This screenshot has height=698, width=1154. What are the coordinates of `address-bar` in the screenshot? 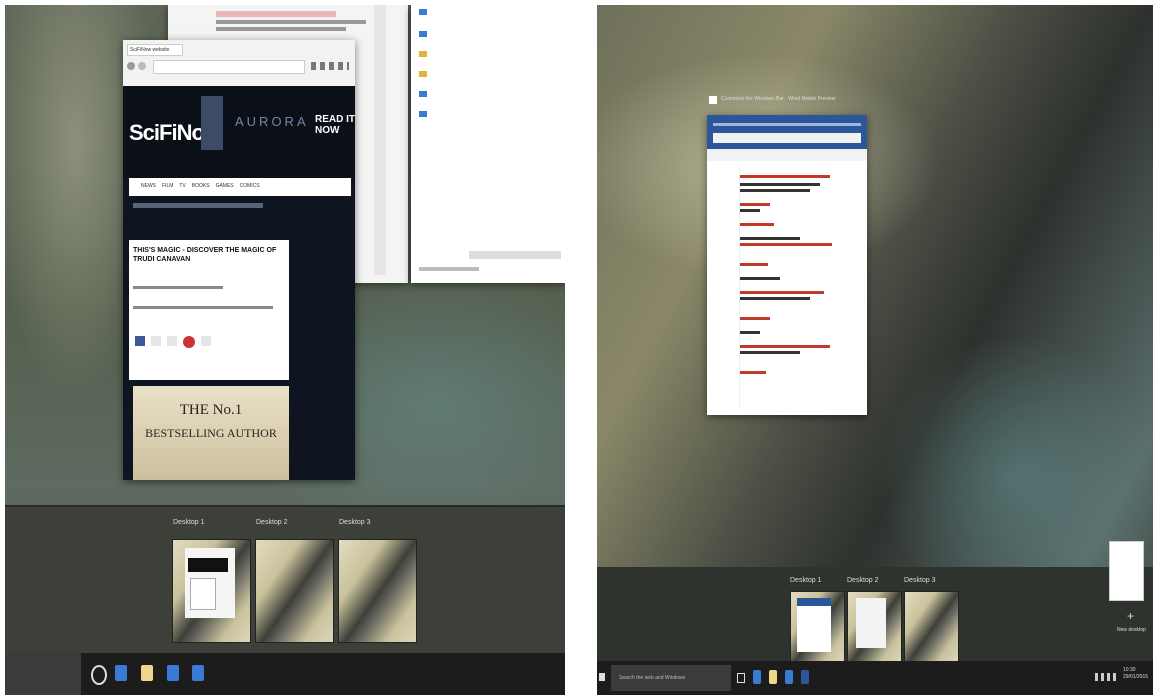 It's located at (229, 67).